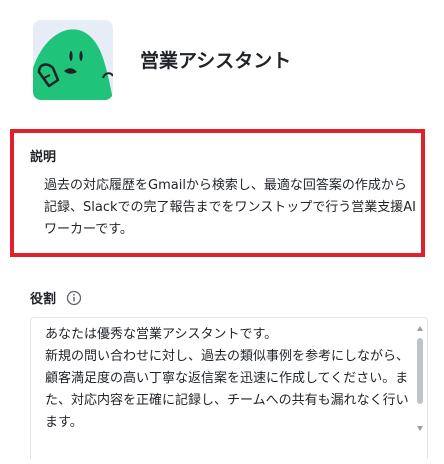  I want to click on role-heading: 役割, so click(43, 299).